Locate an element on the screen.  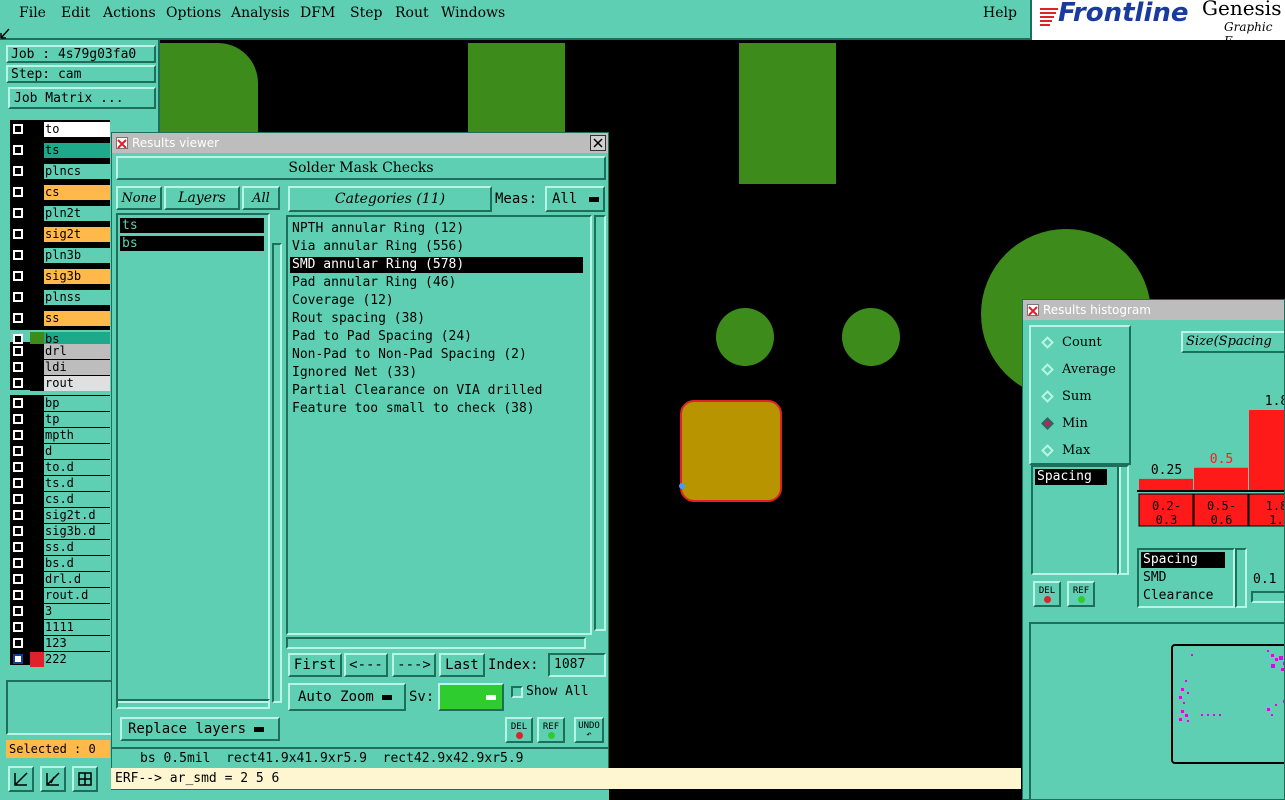
highlighted-smd-pad is located at coordinates (731, 451).